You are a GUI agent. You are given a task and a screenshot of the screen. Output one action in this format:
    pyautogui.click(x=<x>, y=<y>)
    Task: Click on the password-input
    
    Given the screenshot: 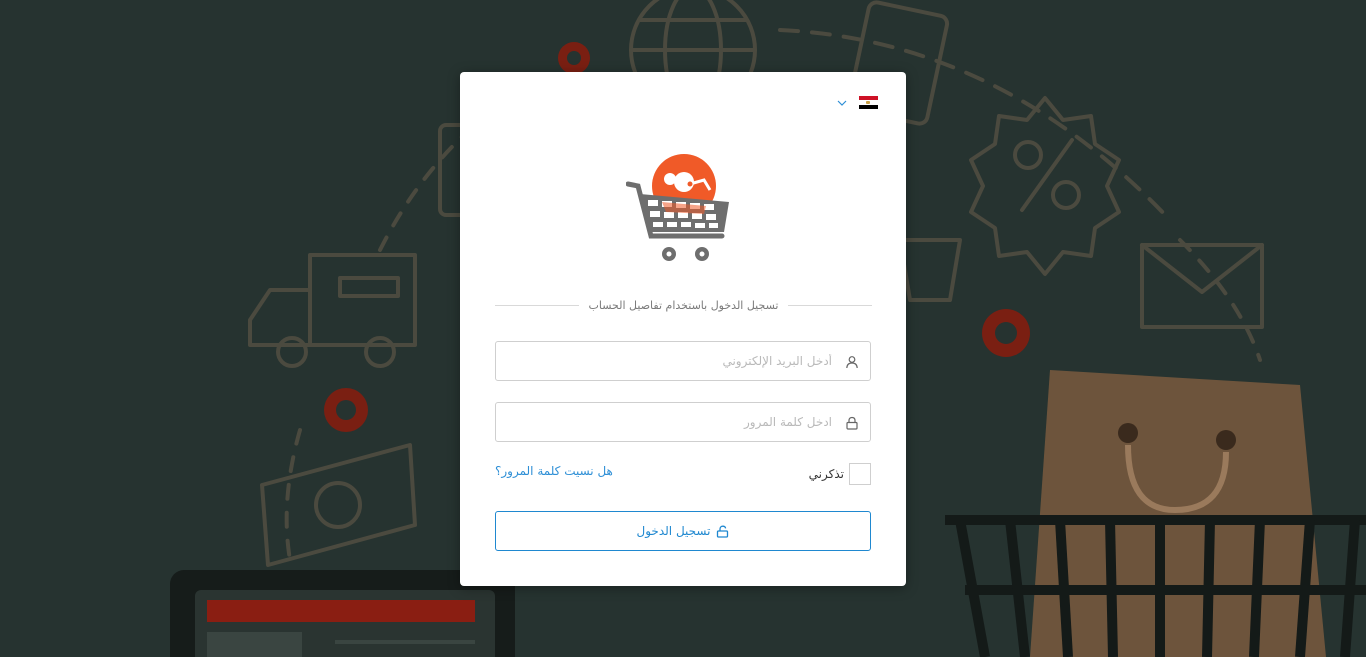 What is the action you would take?
    pyautogui.click(x=667, y=422)
    